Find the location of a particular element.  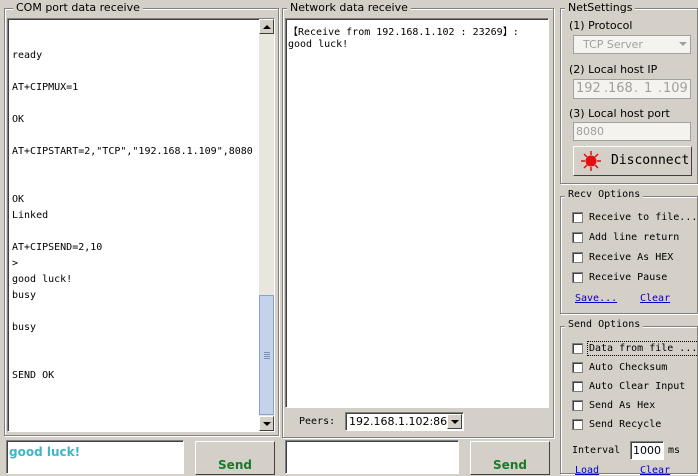

com-port-title: COM port data receive is located at coordinates (78, 7).